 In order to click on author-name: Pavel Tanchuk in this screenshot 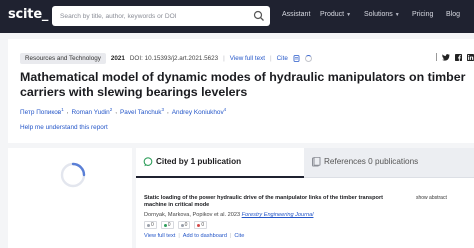, I will do `click(141, 113)`.